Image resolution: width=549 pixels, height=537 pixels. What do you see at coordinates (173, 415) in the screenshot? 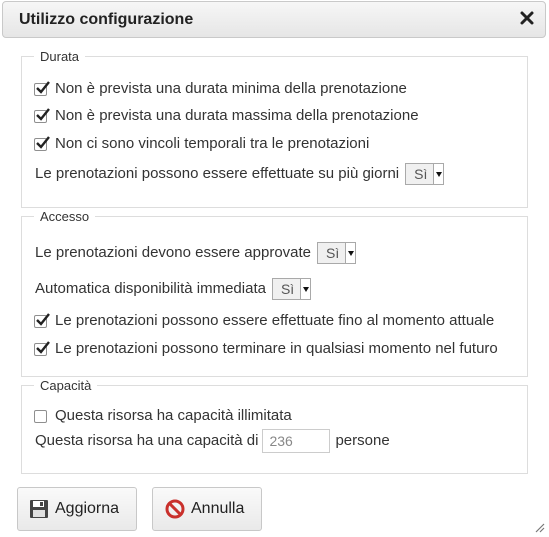
I see `unlimited-capacity-label: Questa risorsa ha capacità illimitata` at bounding box center [173, 415].